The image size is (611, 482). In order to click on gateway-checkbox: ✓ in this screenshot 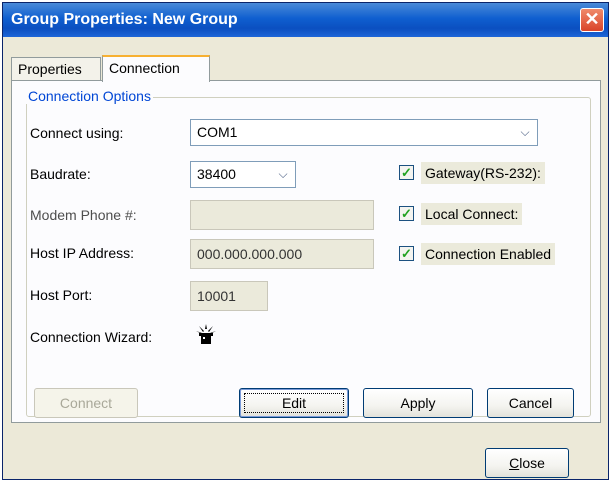, I will do `click(406, 172)`.